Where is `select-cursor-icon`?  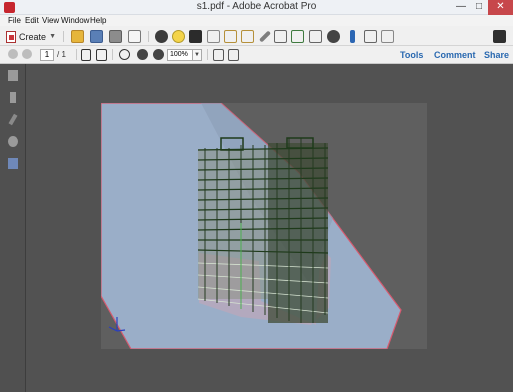
select-cursor-icon is located at coordinates (86, 55).